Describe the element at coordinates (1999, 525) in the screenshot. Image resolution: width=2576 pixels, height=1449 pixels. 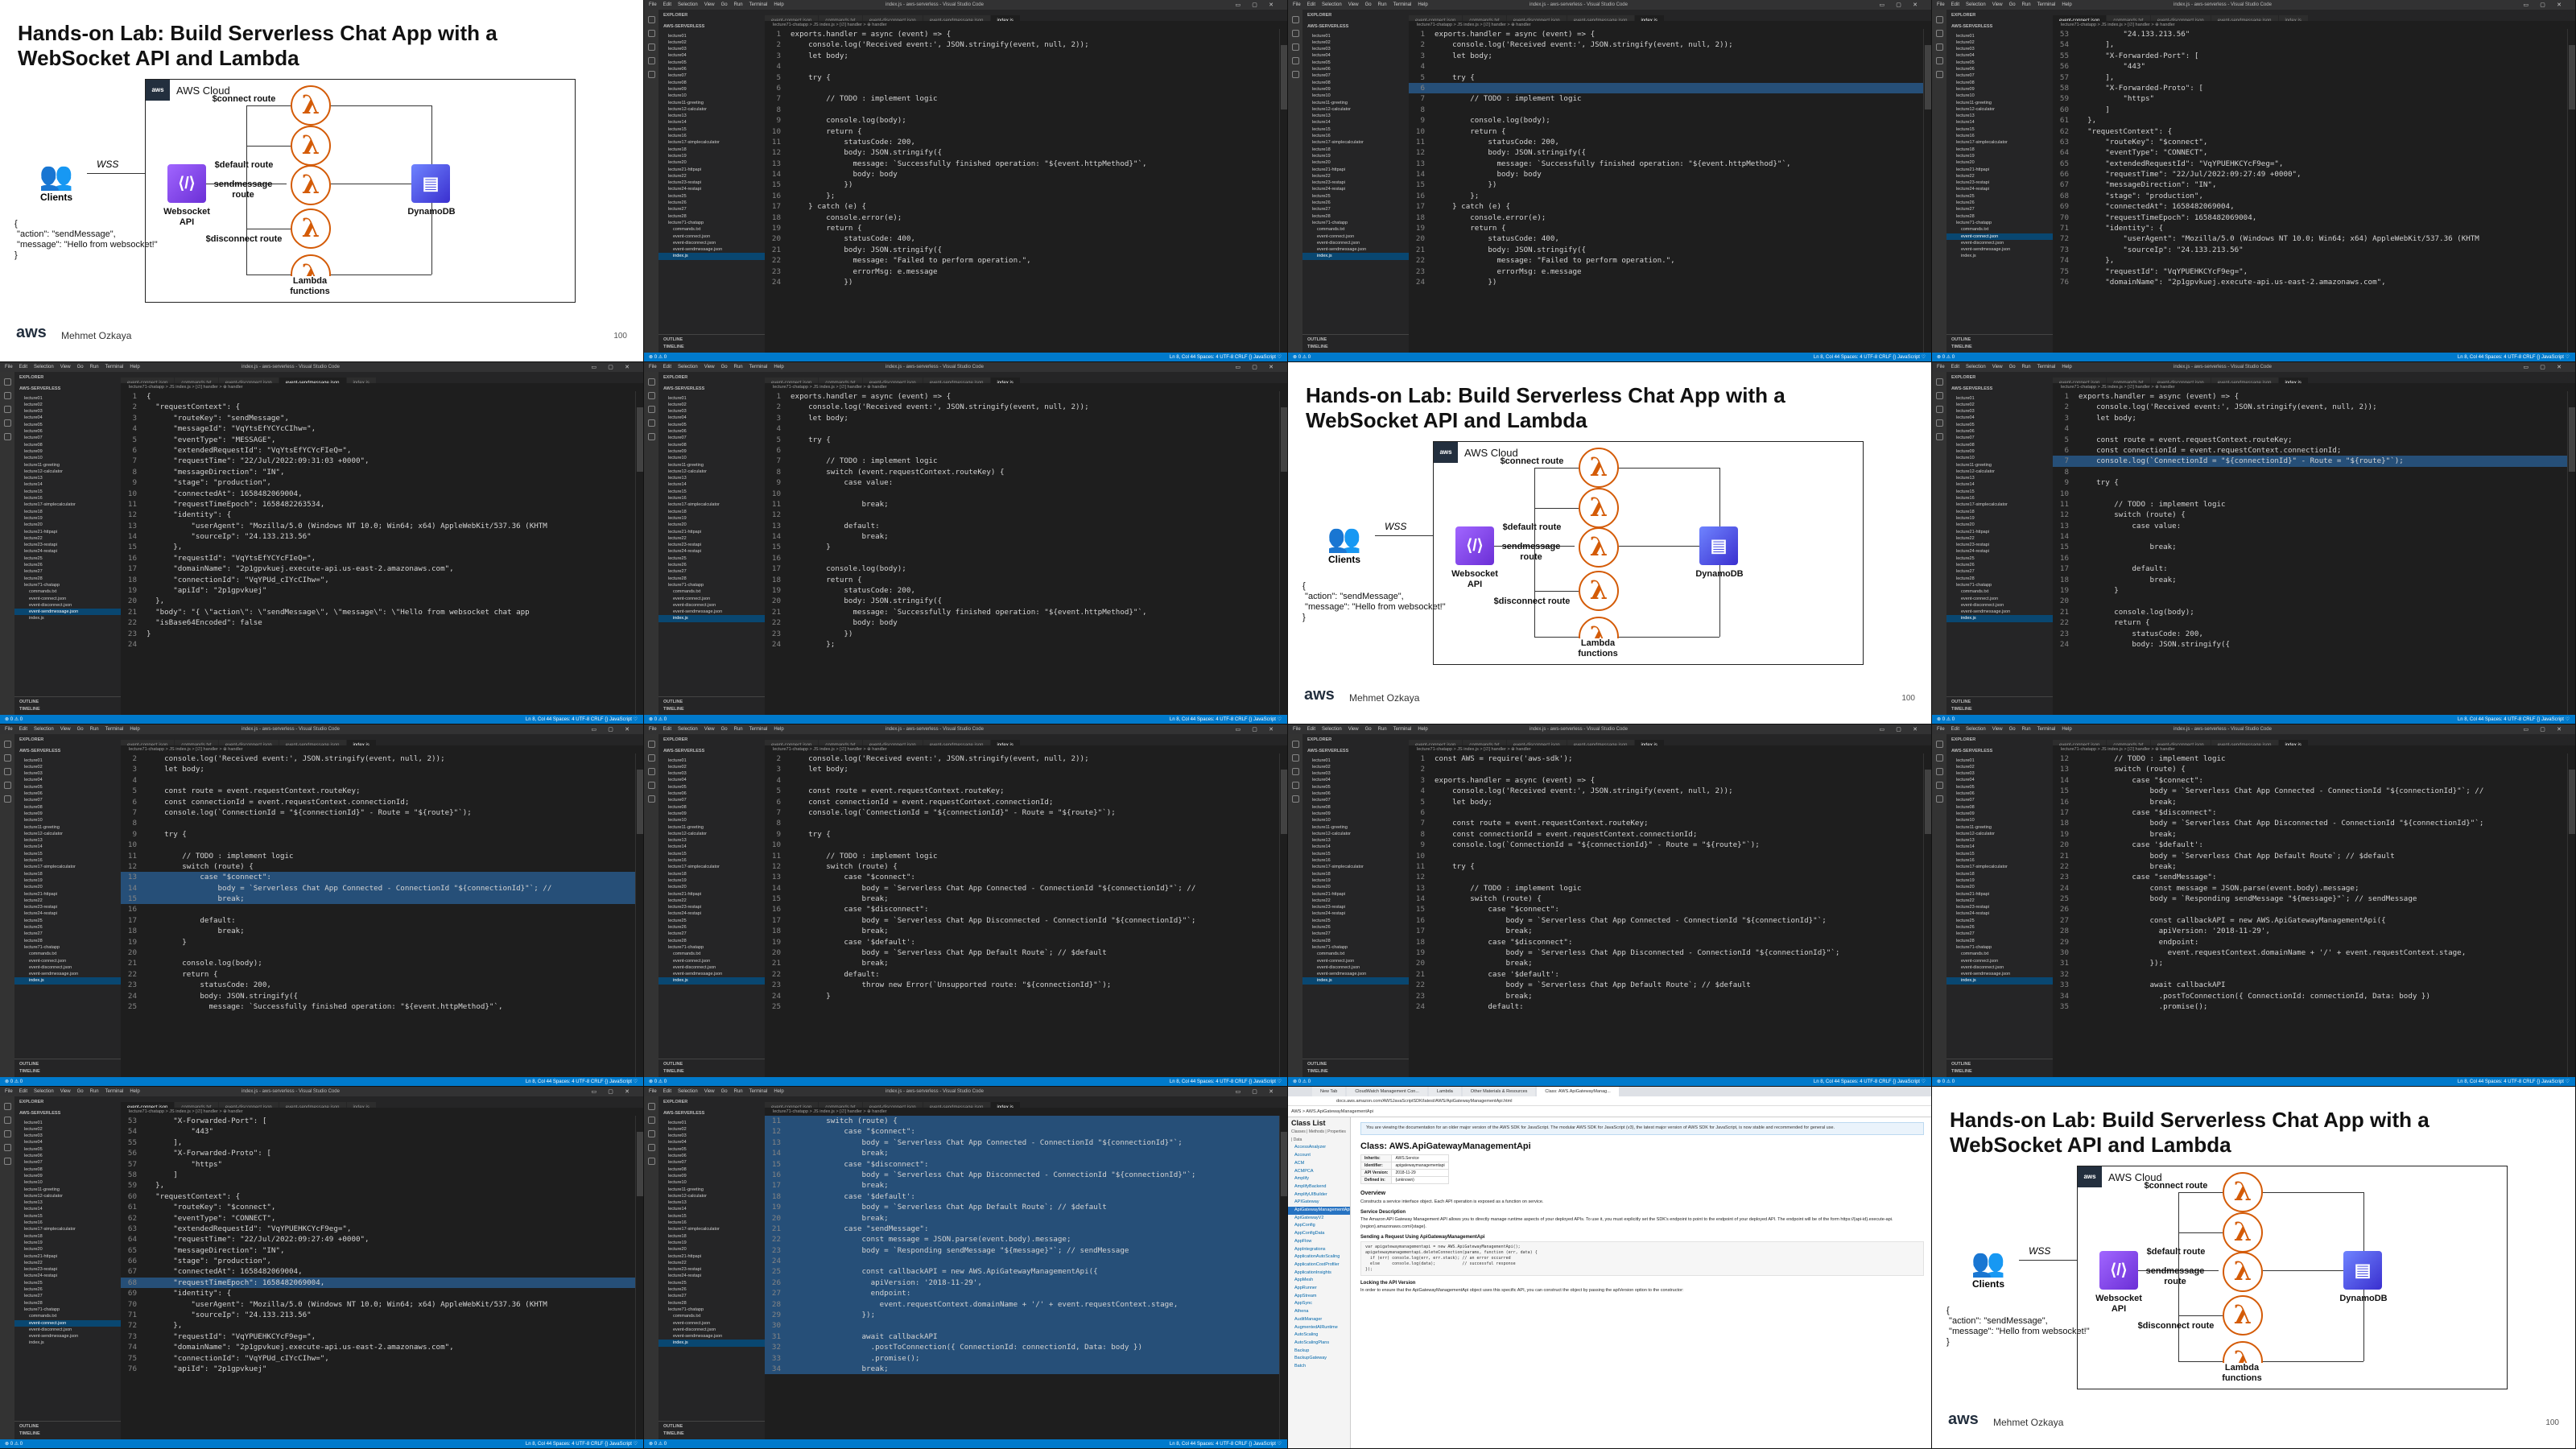
I see `folder-item: lecture20` at that location.